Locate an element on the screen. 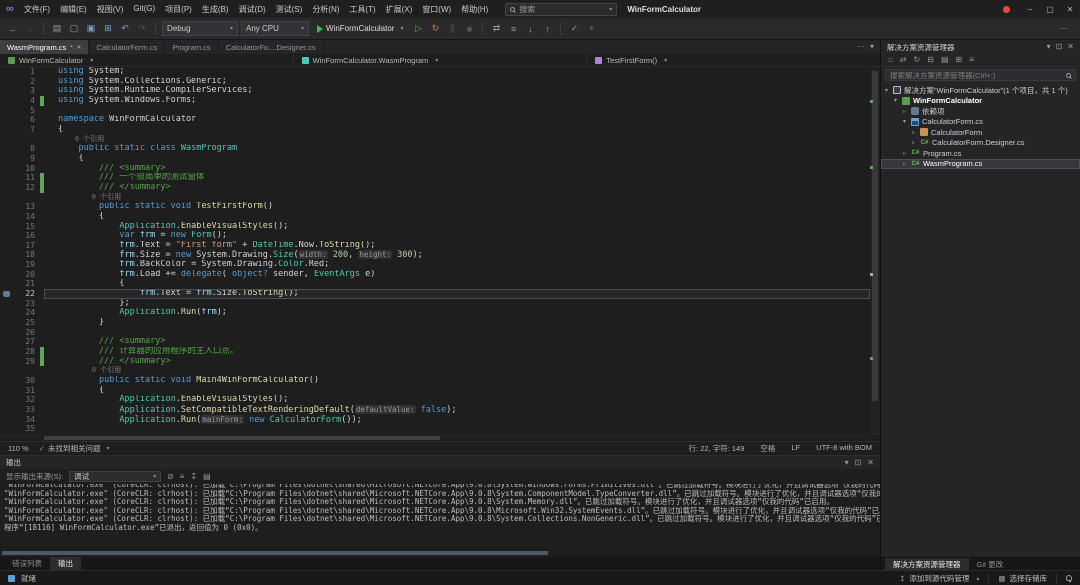 This screenshot has height=585, width=1080. tab-list-icon: ▾ is located at coordinates (872, 47).